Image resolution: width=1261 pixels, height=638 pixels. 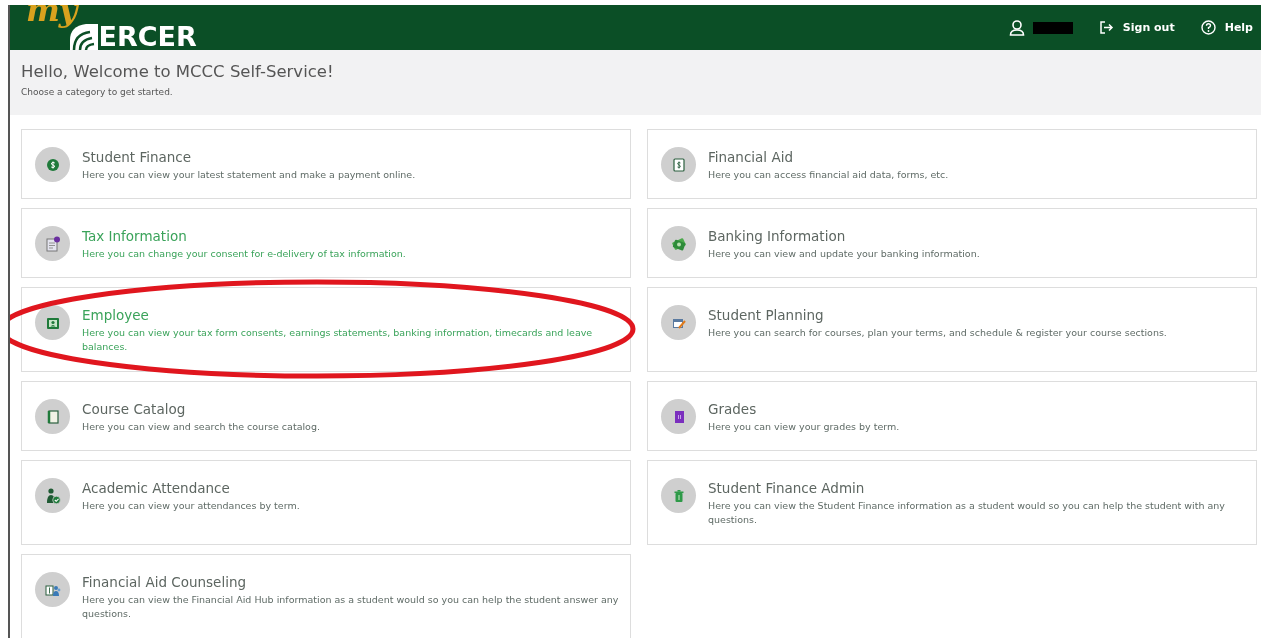 What do you see at coordinates (967, 513) in the screenshot?
I see `card-description: Here you can view the Student Finance information as a student would so you can help the student with any questions.` at bounding box center [967, 513].